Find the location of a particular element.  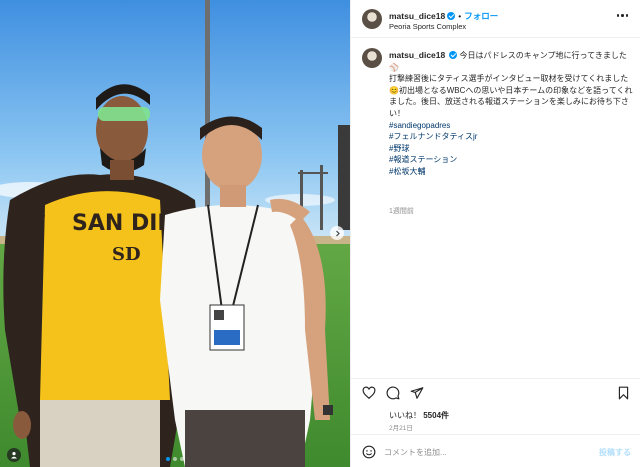

hashtag-link: #報道ステーション is located at coordinates (511, 160).